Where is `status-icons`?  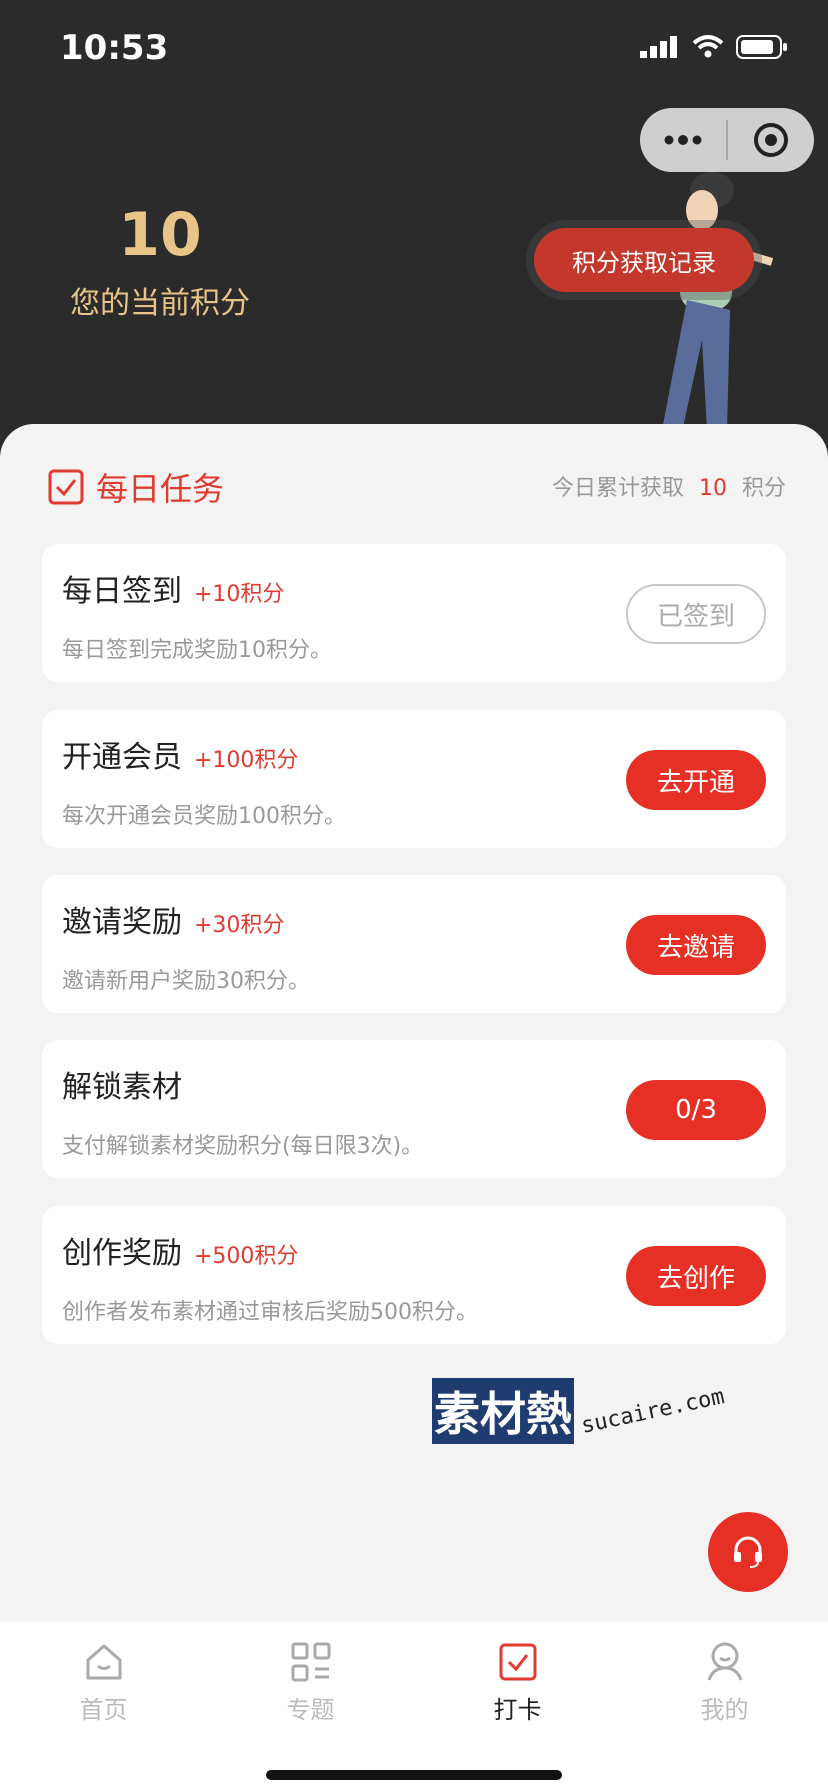
status-icons is located at coordinates (714, 47).